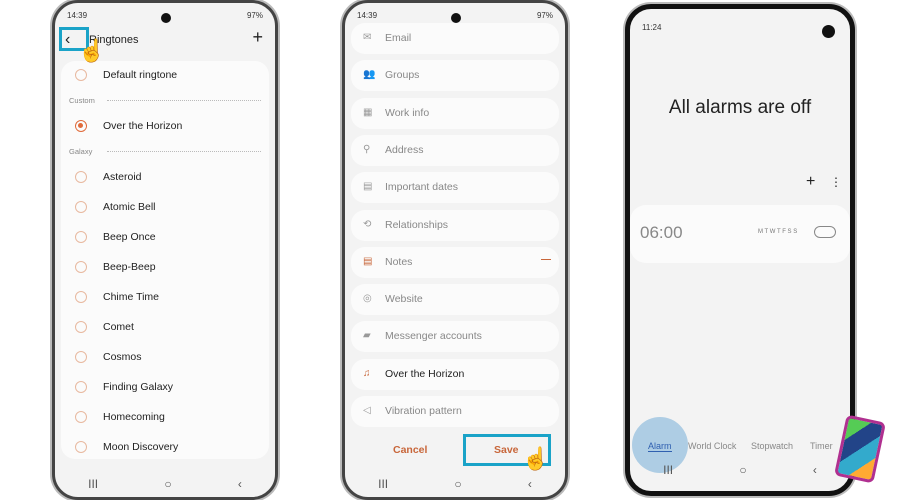 The height and width of the screenshot is (500, 900). Describe the element at coordinates (129, 237) in the screenshot. I see `ringtone-item: Beep Once` at that location.